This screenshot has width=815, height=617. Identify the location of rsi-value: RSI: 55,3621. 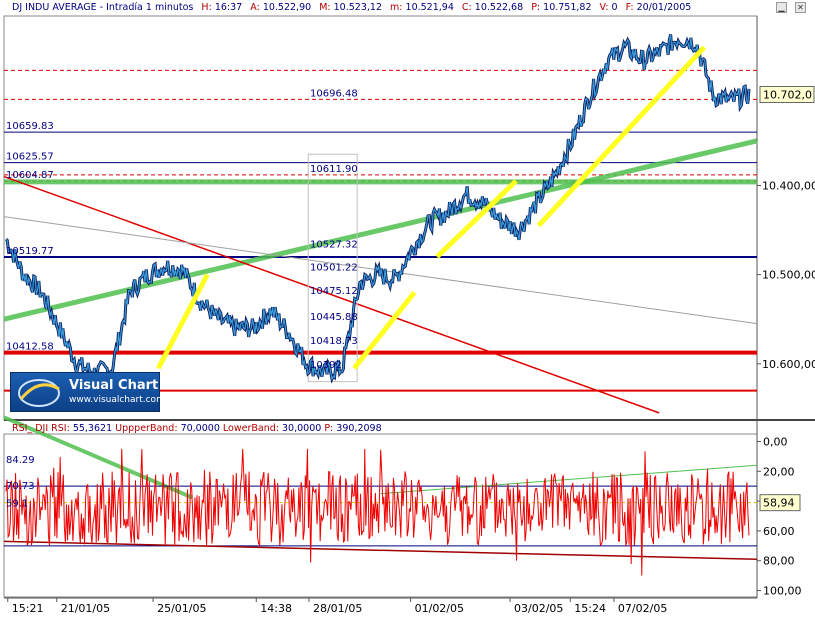
(82, 428).